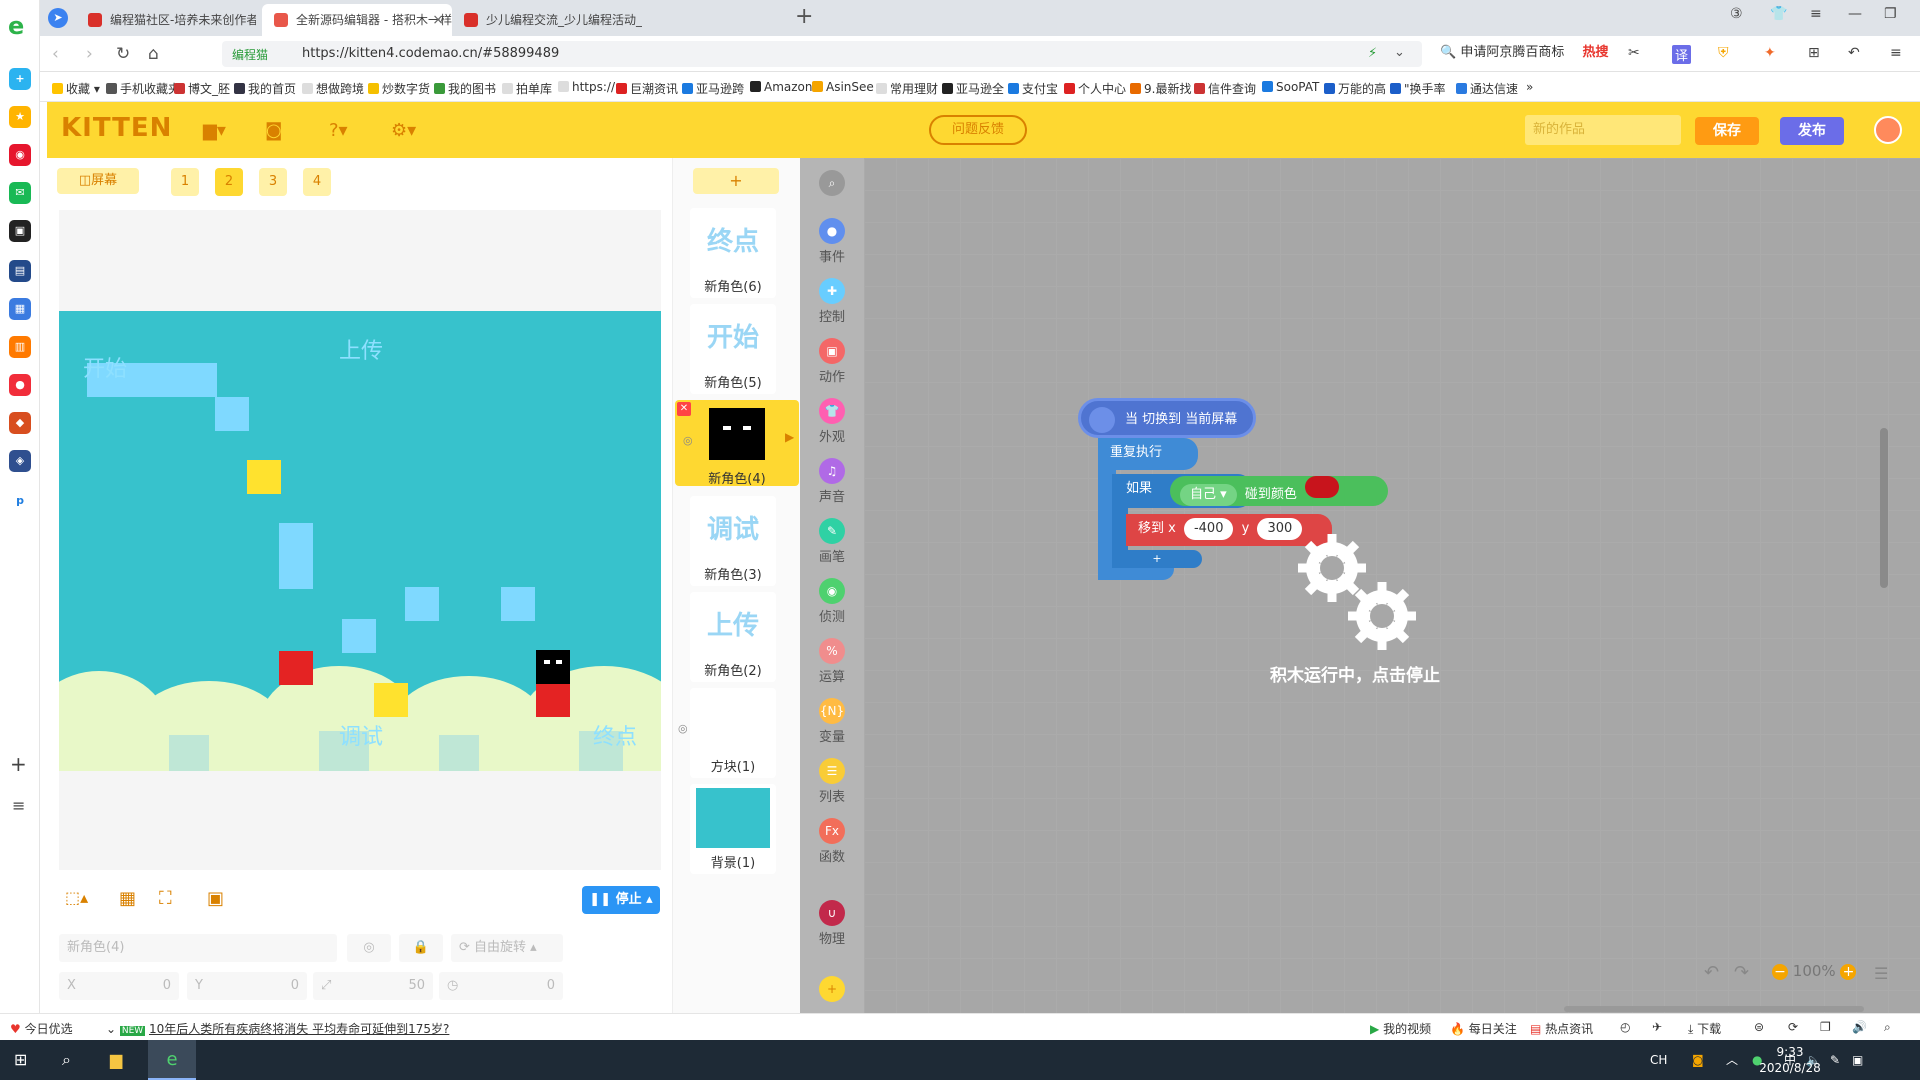 The height and width of the screenshot is (1080, 1920). Describe the element at coordinates (1561, 1028) in the screenshot. I see `hot-news: ▤ 热点资讯` at that location.